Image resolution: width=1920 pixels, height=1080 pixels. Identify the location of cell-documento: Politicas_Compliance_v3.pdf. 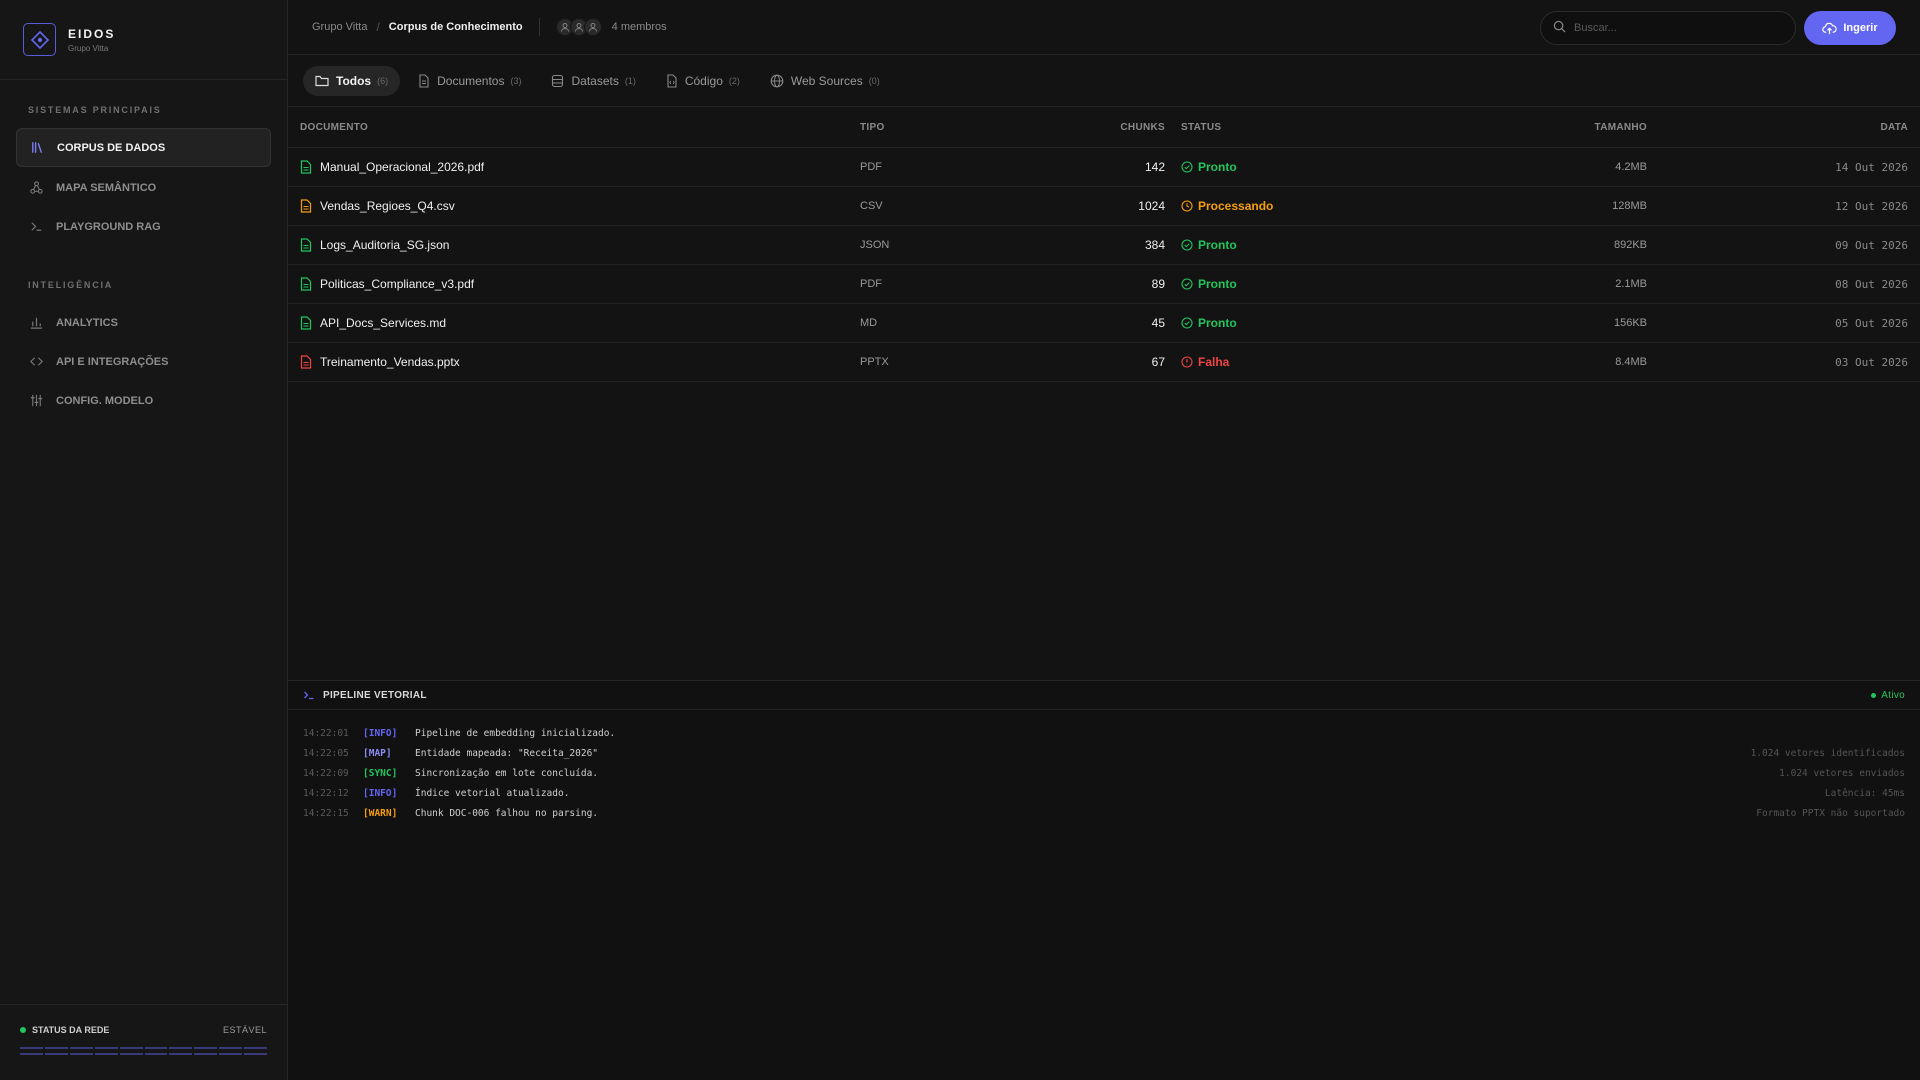
(387, 284).